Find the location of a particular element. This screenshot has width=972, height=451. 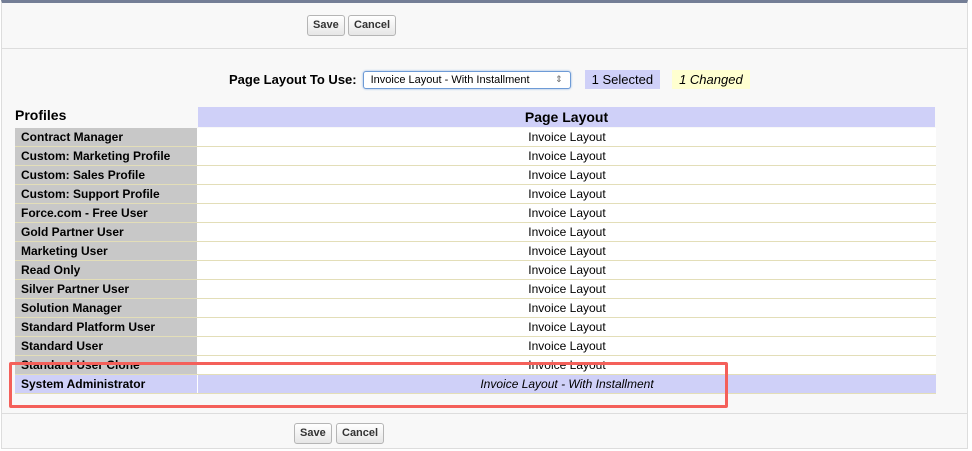

table-row: Gold Partner User Invoice Layout is located at coordinates (475, 232).